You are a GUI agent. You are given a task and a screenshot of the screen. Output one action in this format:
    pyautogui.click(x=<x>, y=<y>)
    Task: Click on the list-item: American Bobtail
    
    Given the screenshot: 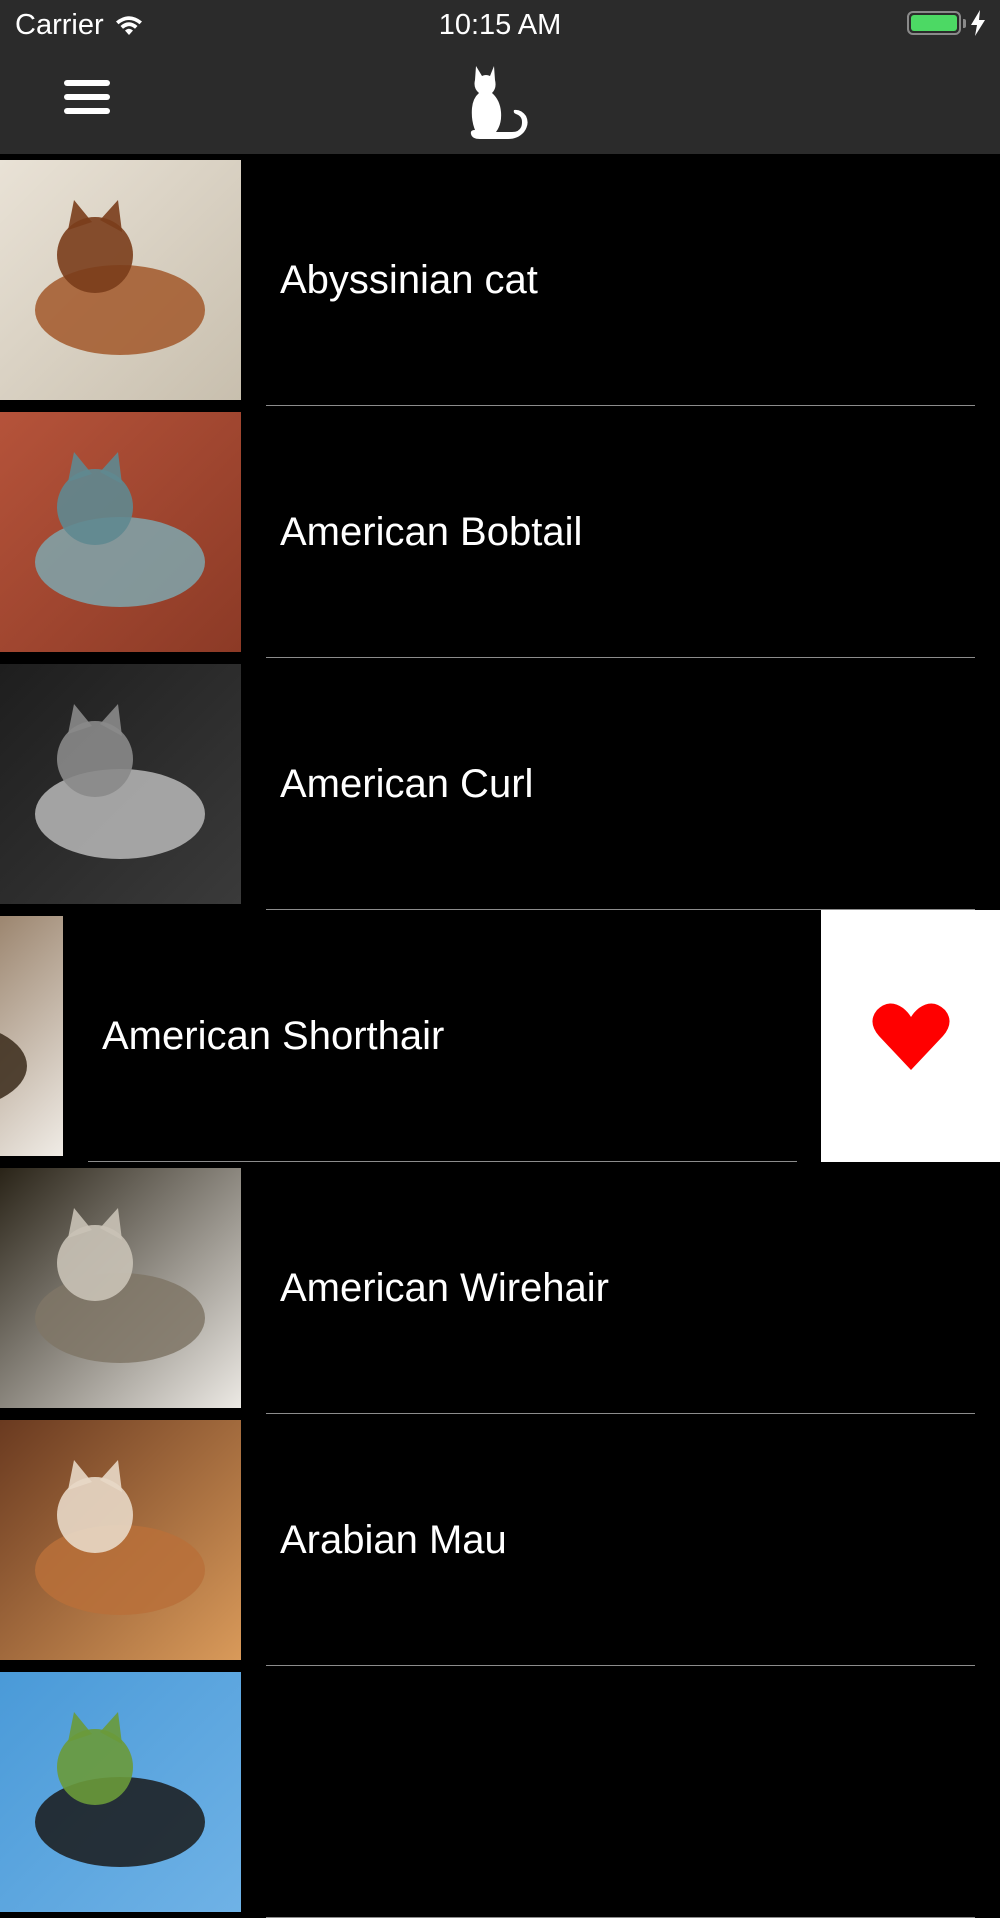 What is the action you would take?
    pyautogui.click(x=500, y=532)
    